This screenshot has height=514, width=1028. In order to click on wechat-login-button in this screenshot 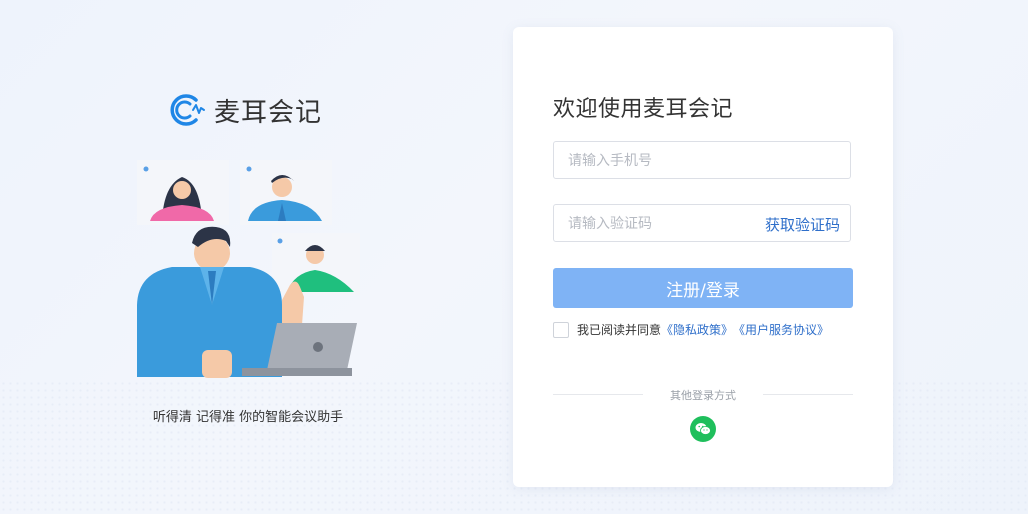, I will do `click(703, 429)`.